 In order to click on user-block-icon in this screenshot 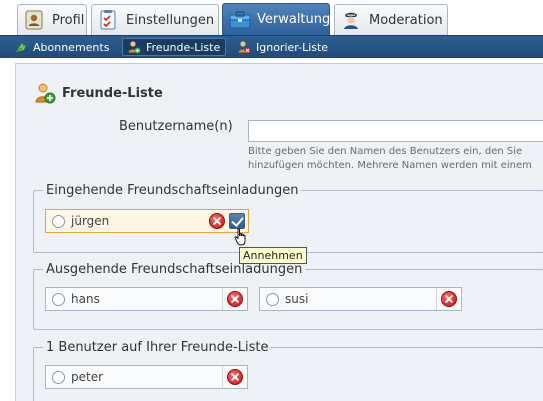, I will do `click(244, 47)`.